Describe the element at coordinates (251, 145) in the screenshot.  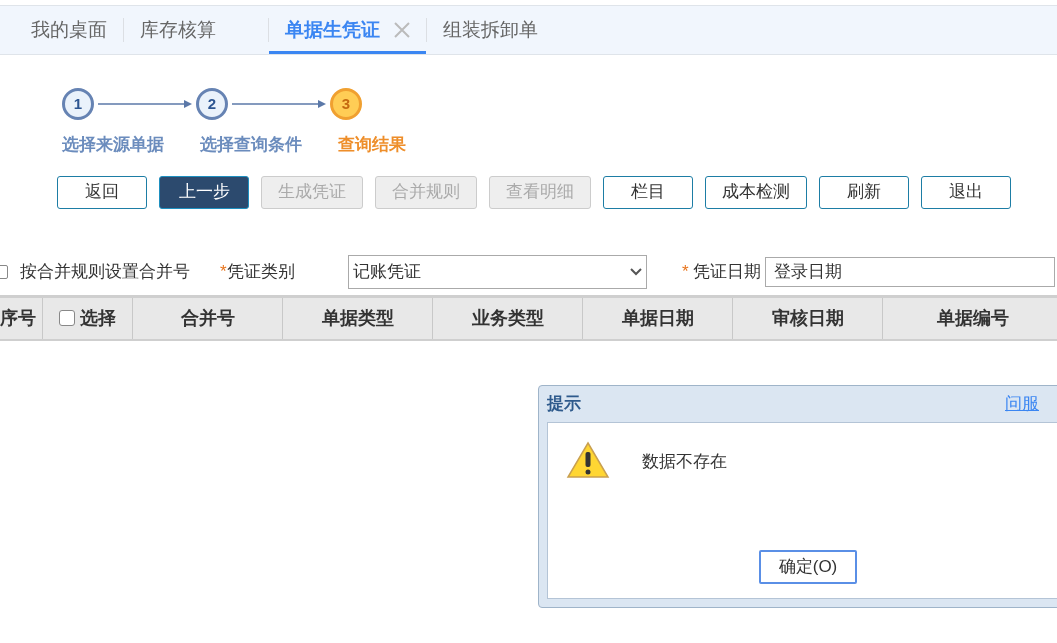
I see `step-label: 选择查询条件` at that location.